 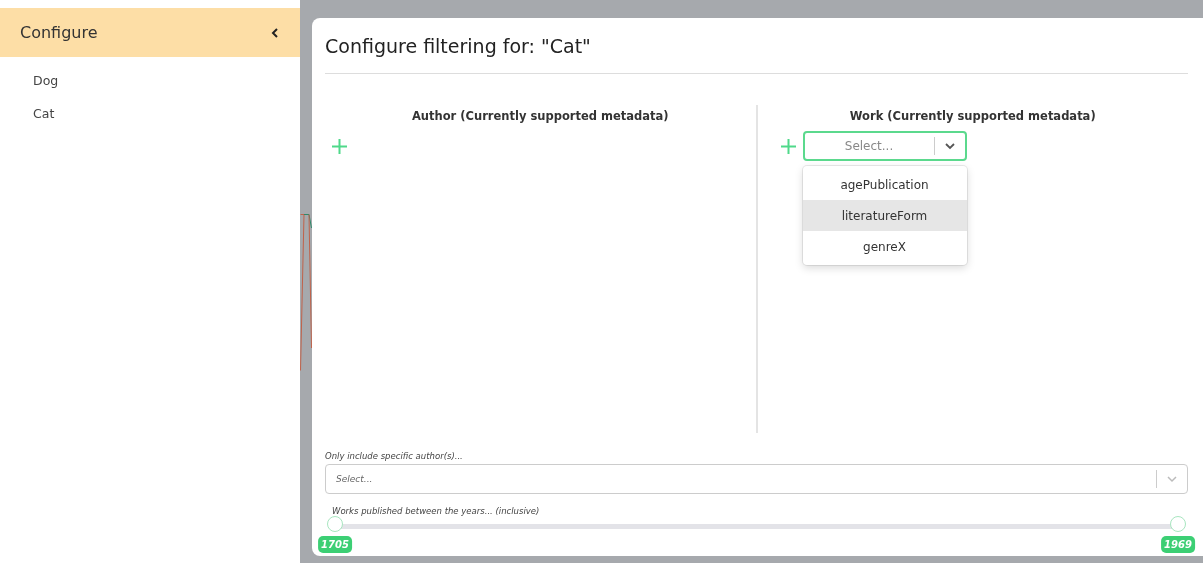 What do you see at coordinates (884, 246) in the screenshot?
I see `dropdown-option: genreX` at bounding box center [884, 246].